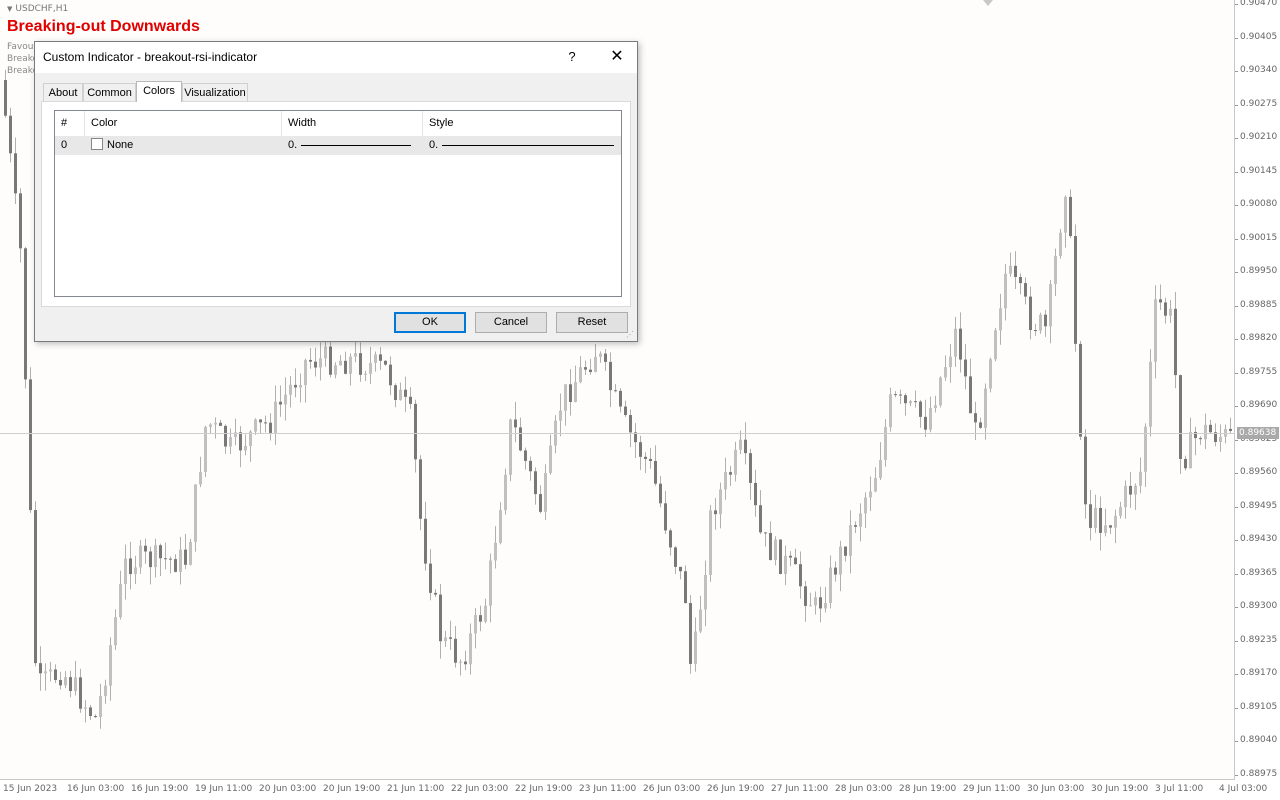 This screenshot has width=1280, height=800. Describe the element at coordinates (430, 322) in the screenshot. I see `ok-button: OK` at that location.